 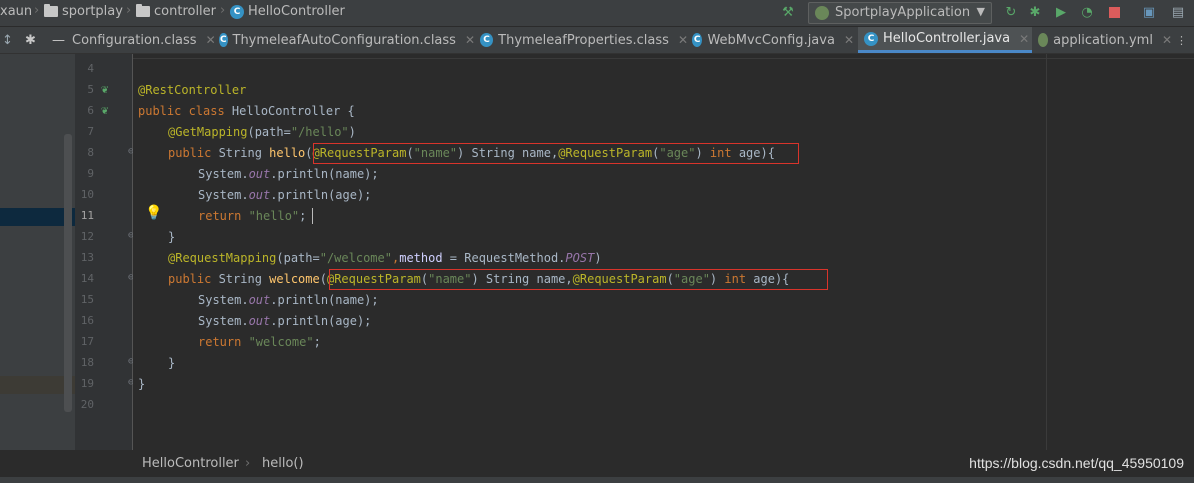 What do you see at coordinates (788, 12) in the screenshot?
I see `build-hammer-icon: ⚒` at bounding box center [788, 12].